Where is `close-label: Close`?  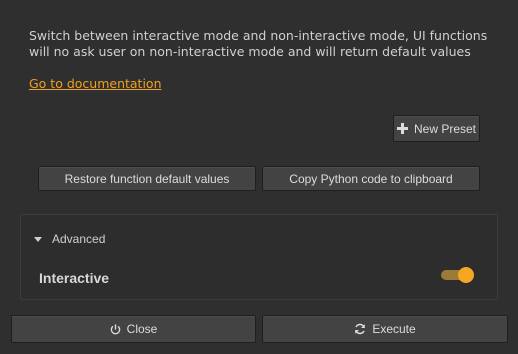 close-label: Close is located at coordinates (142, 329).